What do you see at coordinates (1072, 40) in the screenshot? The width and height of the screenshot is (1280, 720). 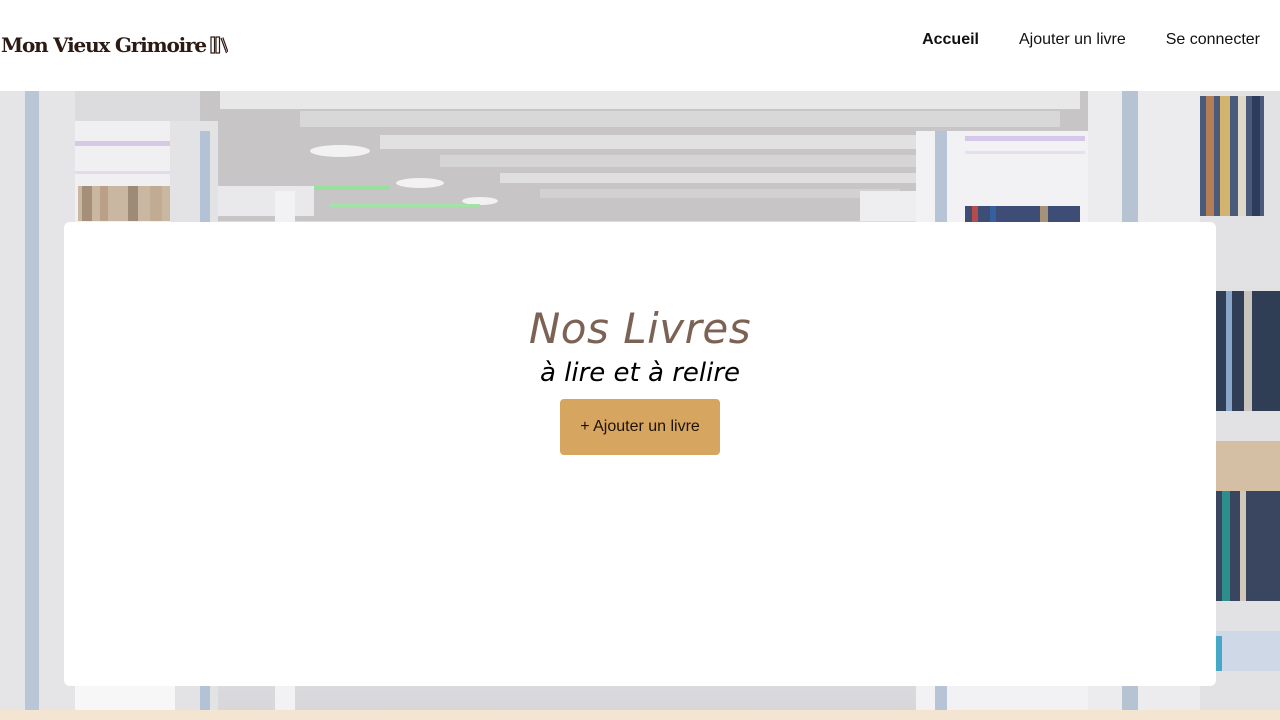 I see `nav-link-add-book: Ajouter un livre` at bounding box center [1072, 40].